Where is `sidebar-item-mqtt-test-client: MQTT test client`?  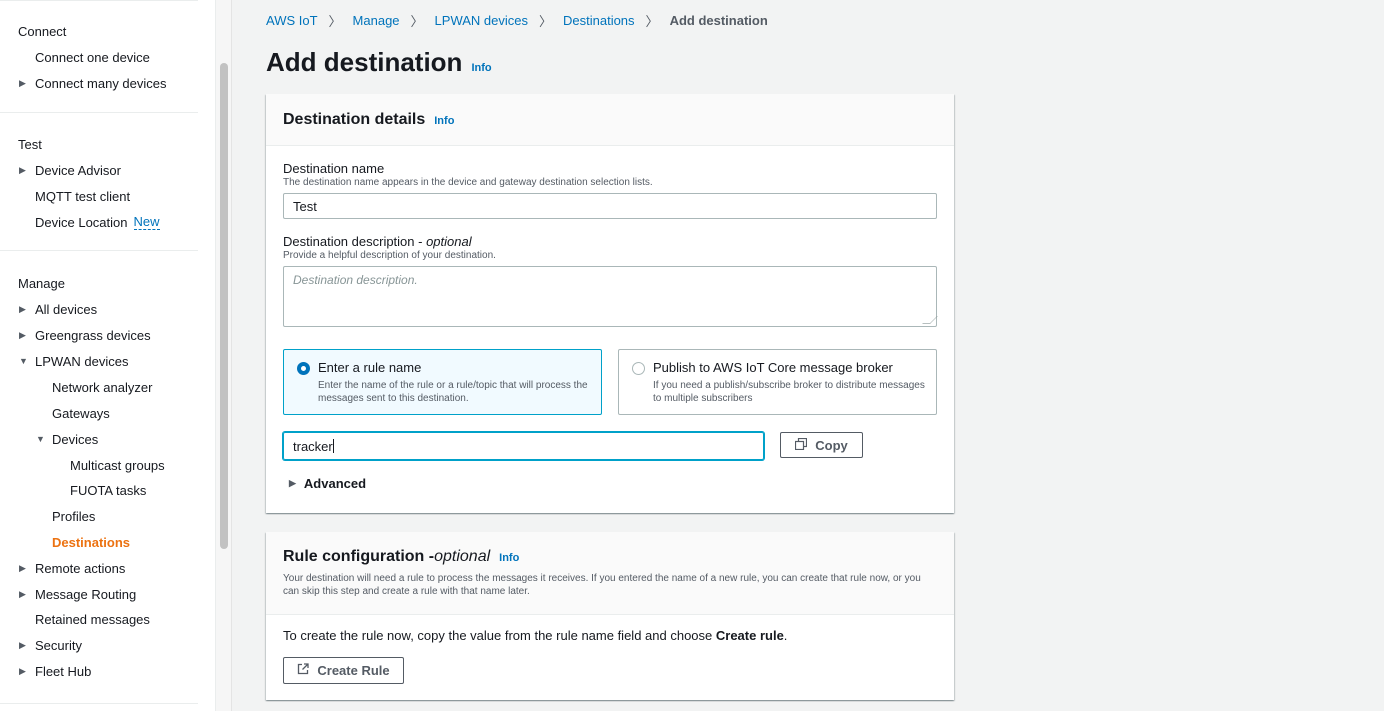
sidebar-item-mqtt-test-client: MQTT test client is located at coordinates (82, 196).